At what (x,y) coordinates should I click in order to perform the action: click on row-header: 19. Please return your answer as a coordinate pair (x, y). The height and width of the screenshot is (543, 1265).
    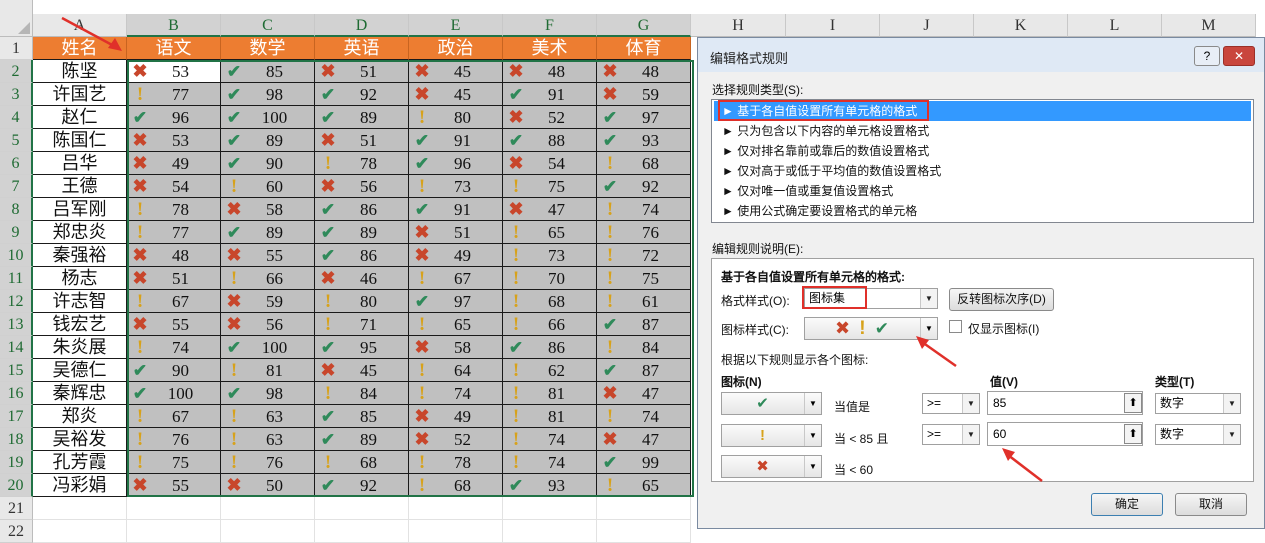
    Looking at the image, I should click on (16, 462).